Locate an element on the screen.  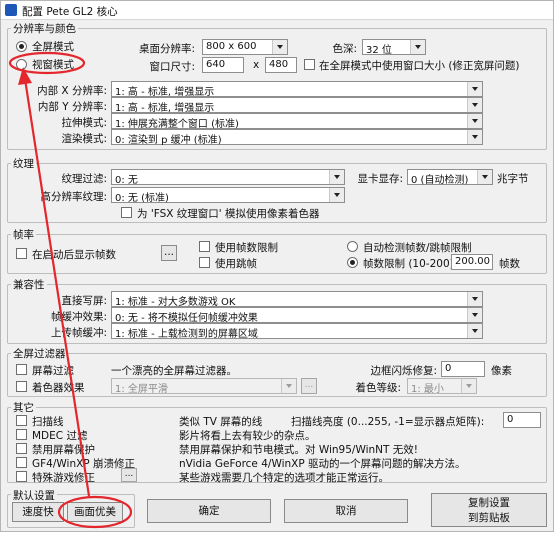
stretch-mode-combo: 1: 伸展充满整个窗口 (标准) is located at coordinates (297, 121).